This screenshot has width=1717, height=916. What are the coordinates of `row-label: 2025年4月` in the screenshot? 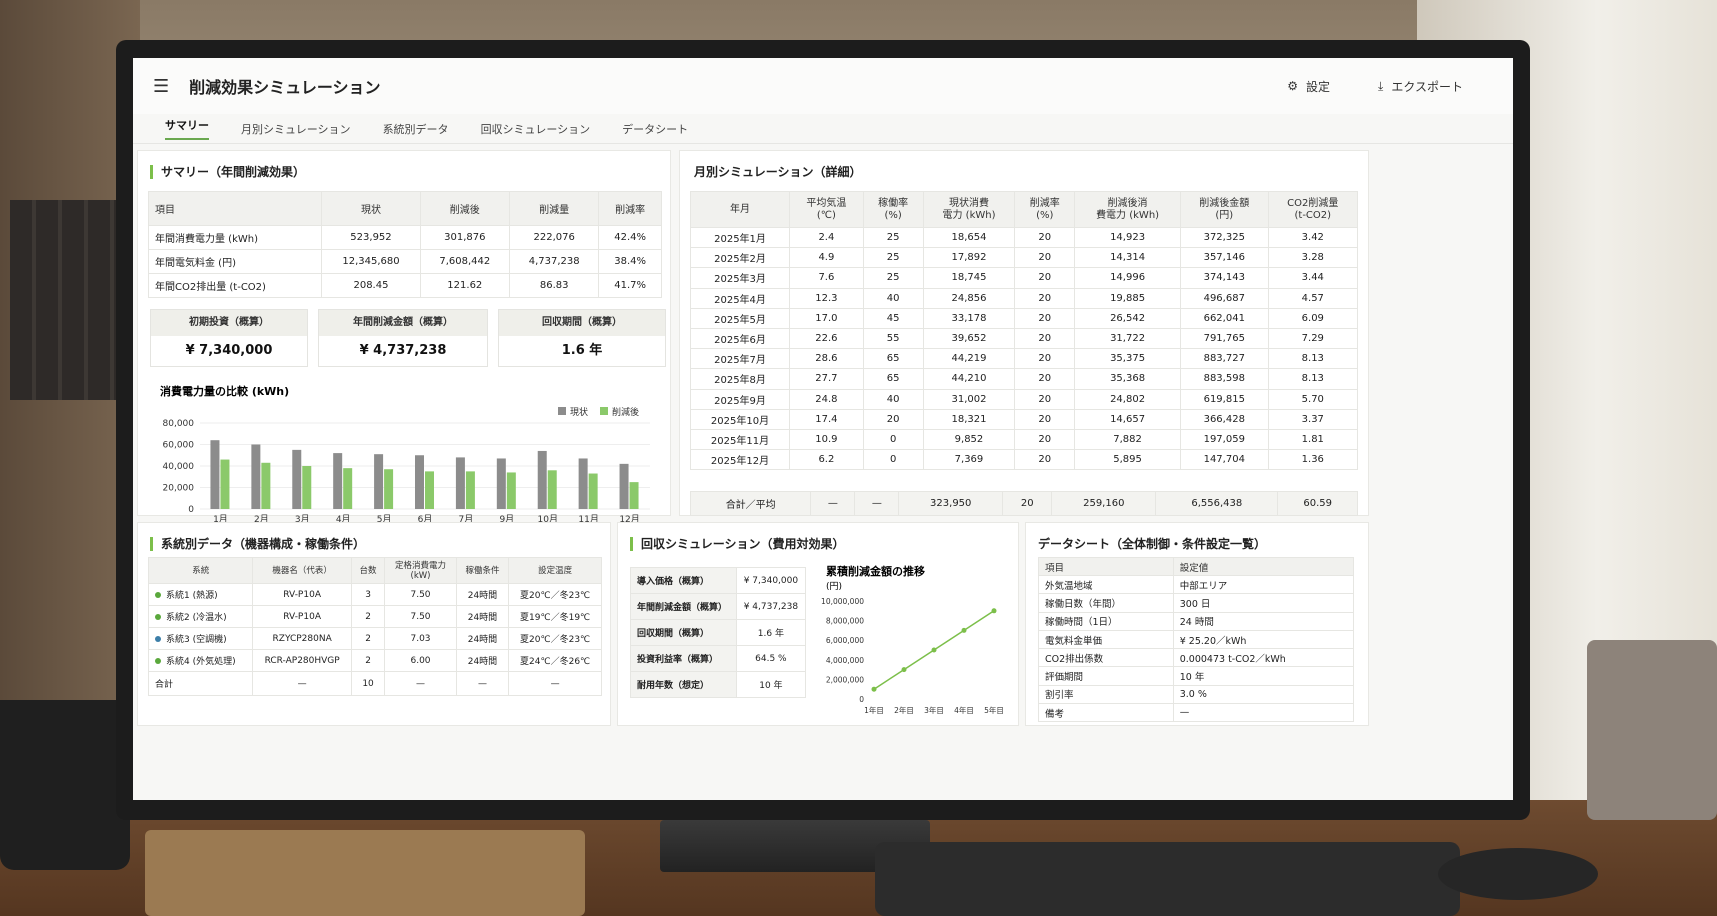 It's located at (740, 298).